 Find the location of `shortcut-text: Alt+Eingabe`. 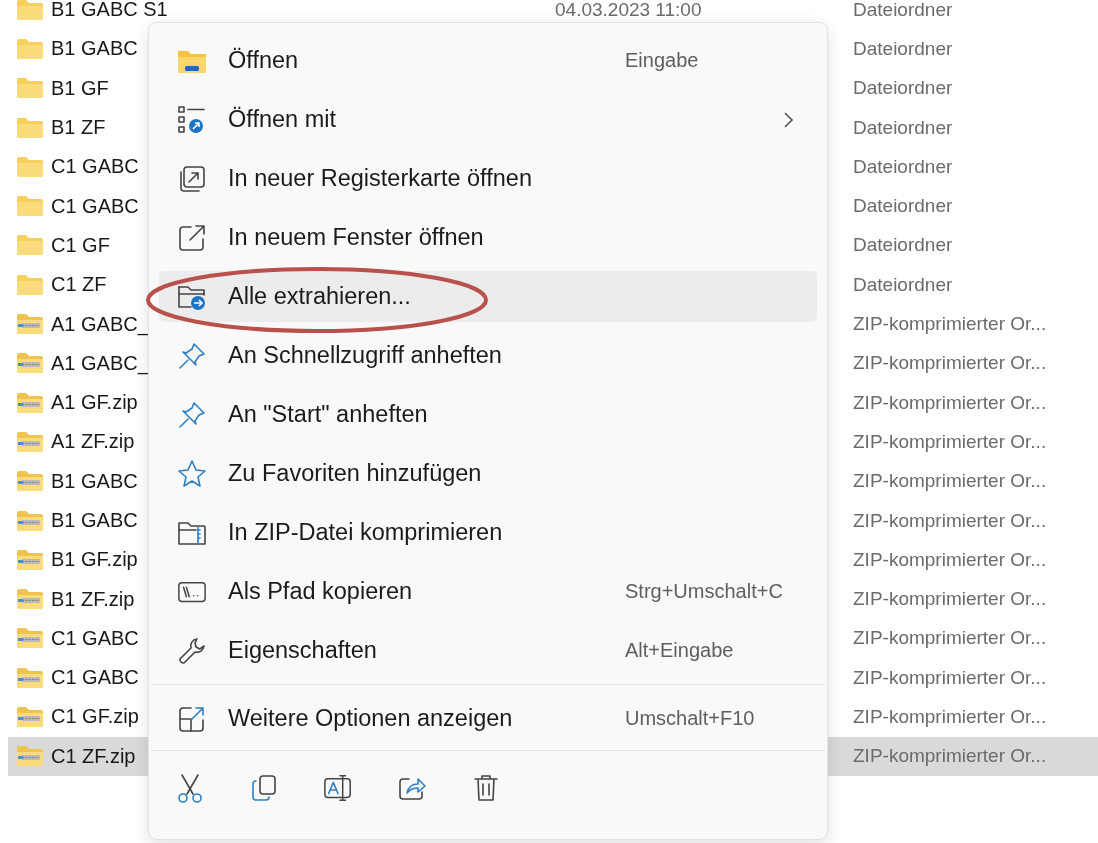

shortcut-text: Alt+Eingabe is located at coordinates (679, 650).